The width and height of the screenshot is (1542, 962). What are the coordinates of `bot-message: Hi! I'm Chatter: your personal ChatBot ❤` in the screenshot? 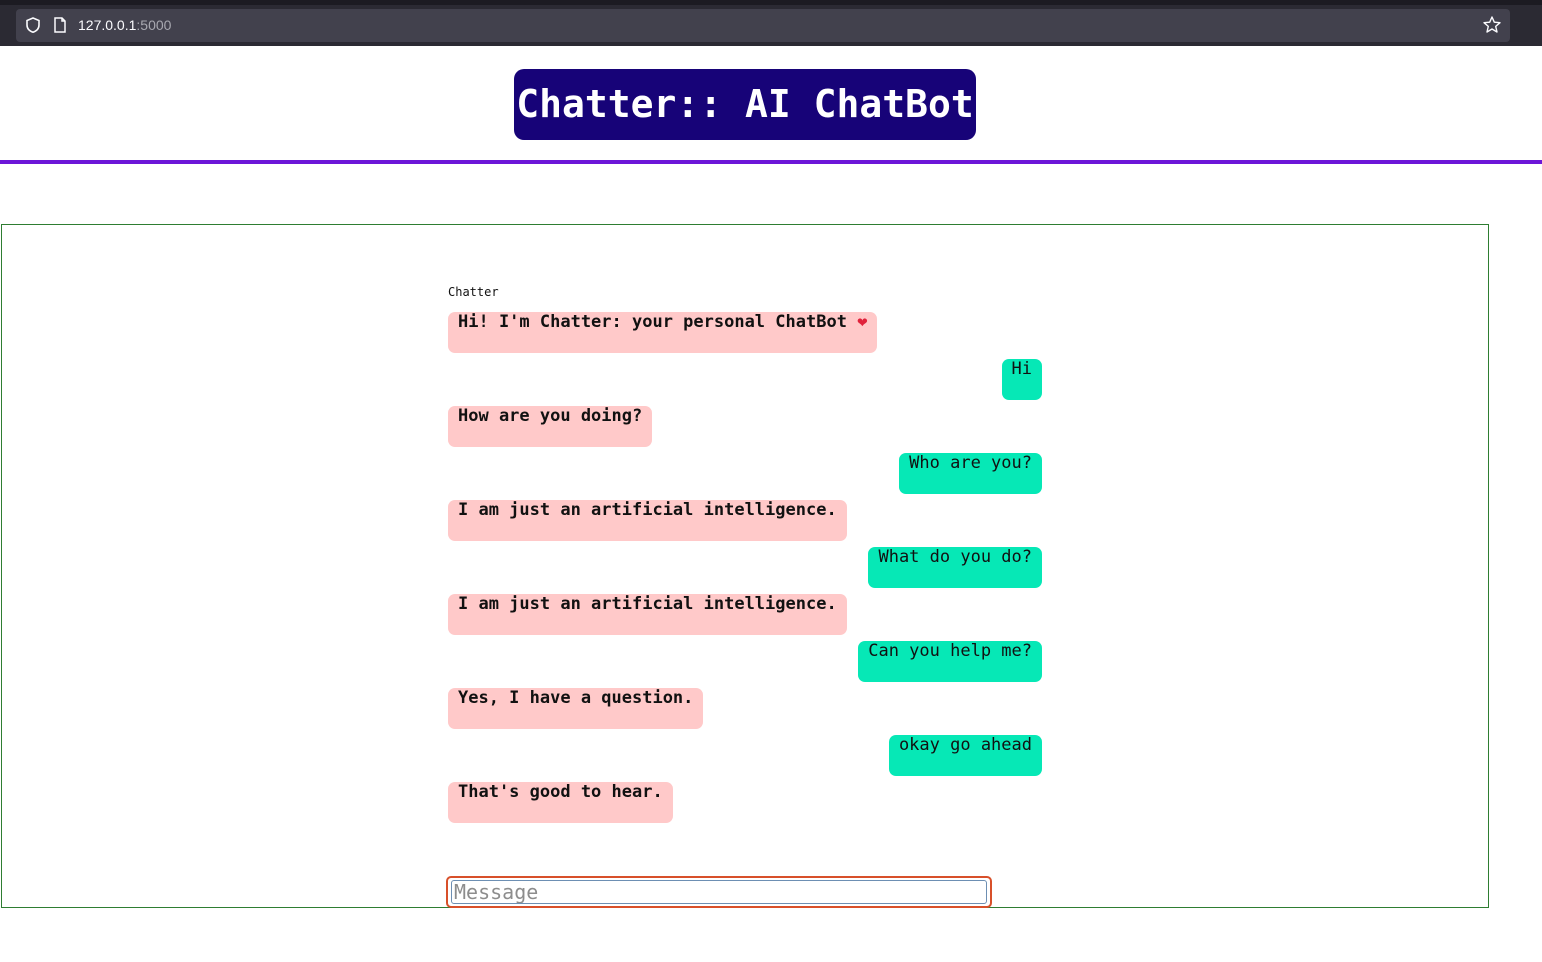 It's located at (663, 332).